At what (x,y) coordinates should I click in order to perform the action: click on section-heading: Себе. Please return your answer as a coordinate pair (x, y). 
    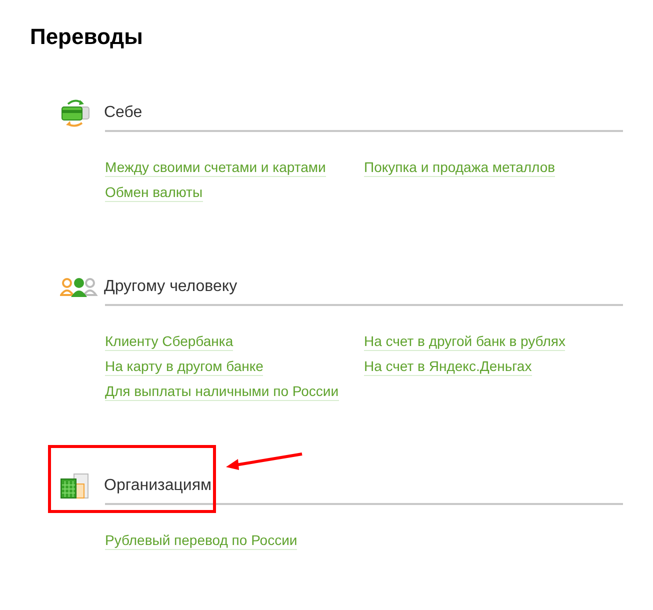
    Looking at the image, I should click on (123, 113).